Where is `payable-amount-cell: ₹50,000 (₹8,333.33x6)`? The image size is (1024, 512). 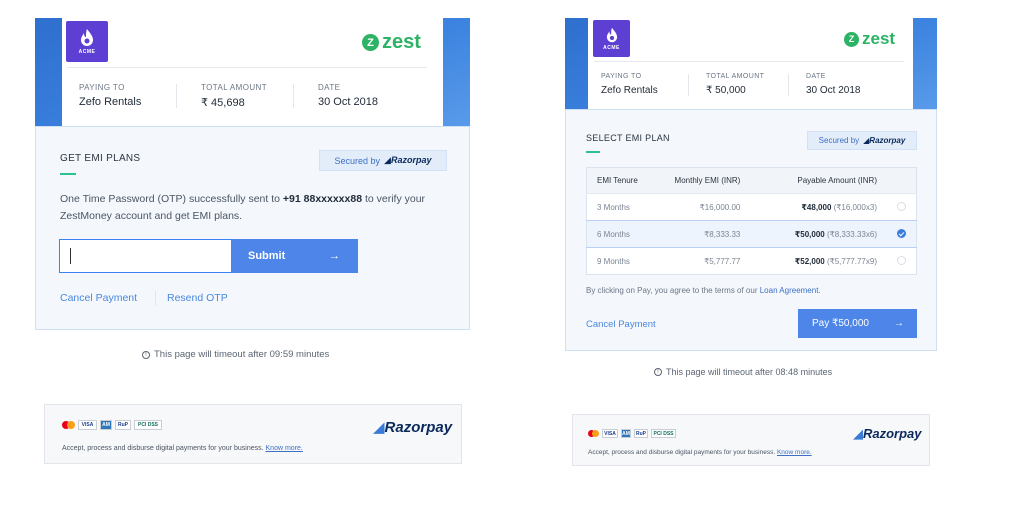 payable-amount-cell: ₹50,000 (₹8,333.33x6) is located at coordinates (818, 234).